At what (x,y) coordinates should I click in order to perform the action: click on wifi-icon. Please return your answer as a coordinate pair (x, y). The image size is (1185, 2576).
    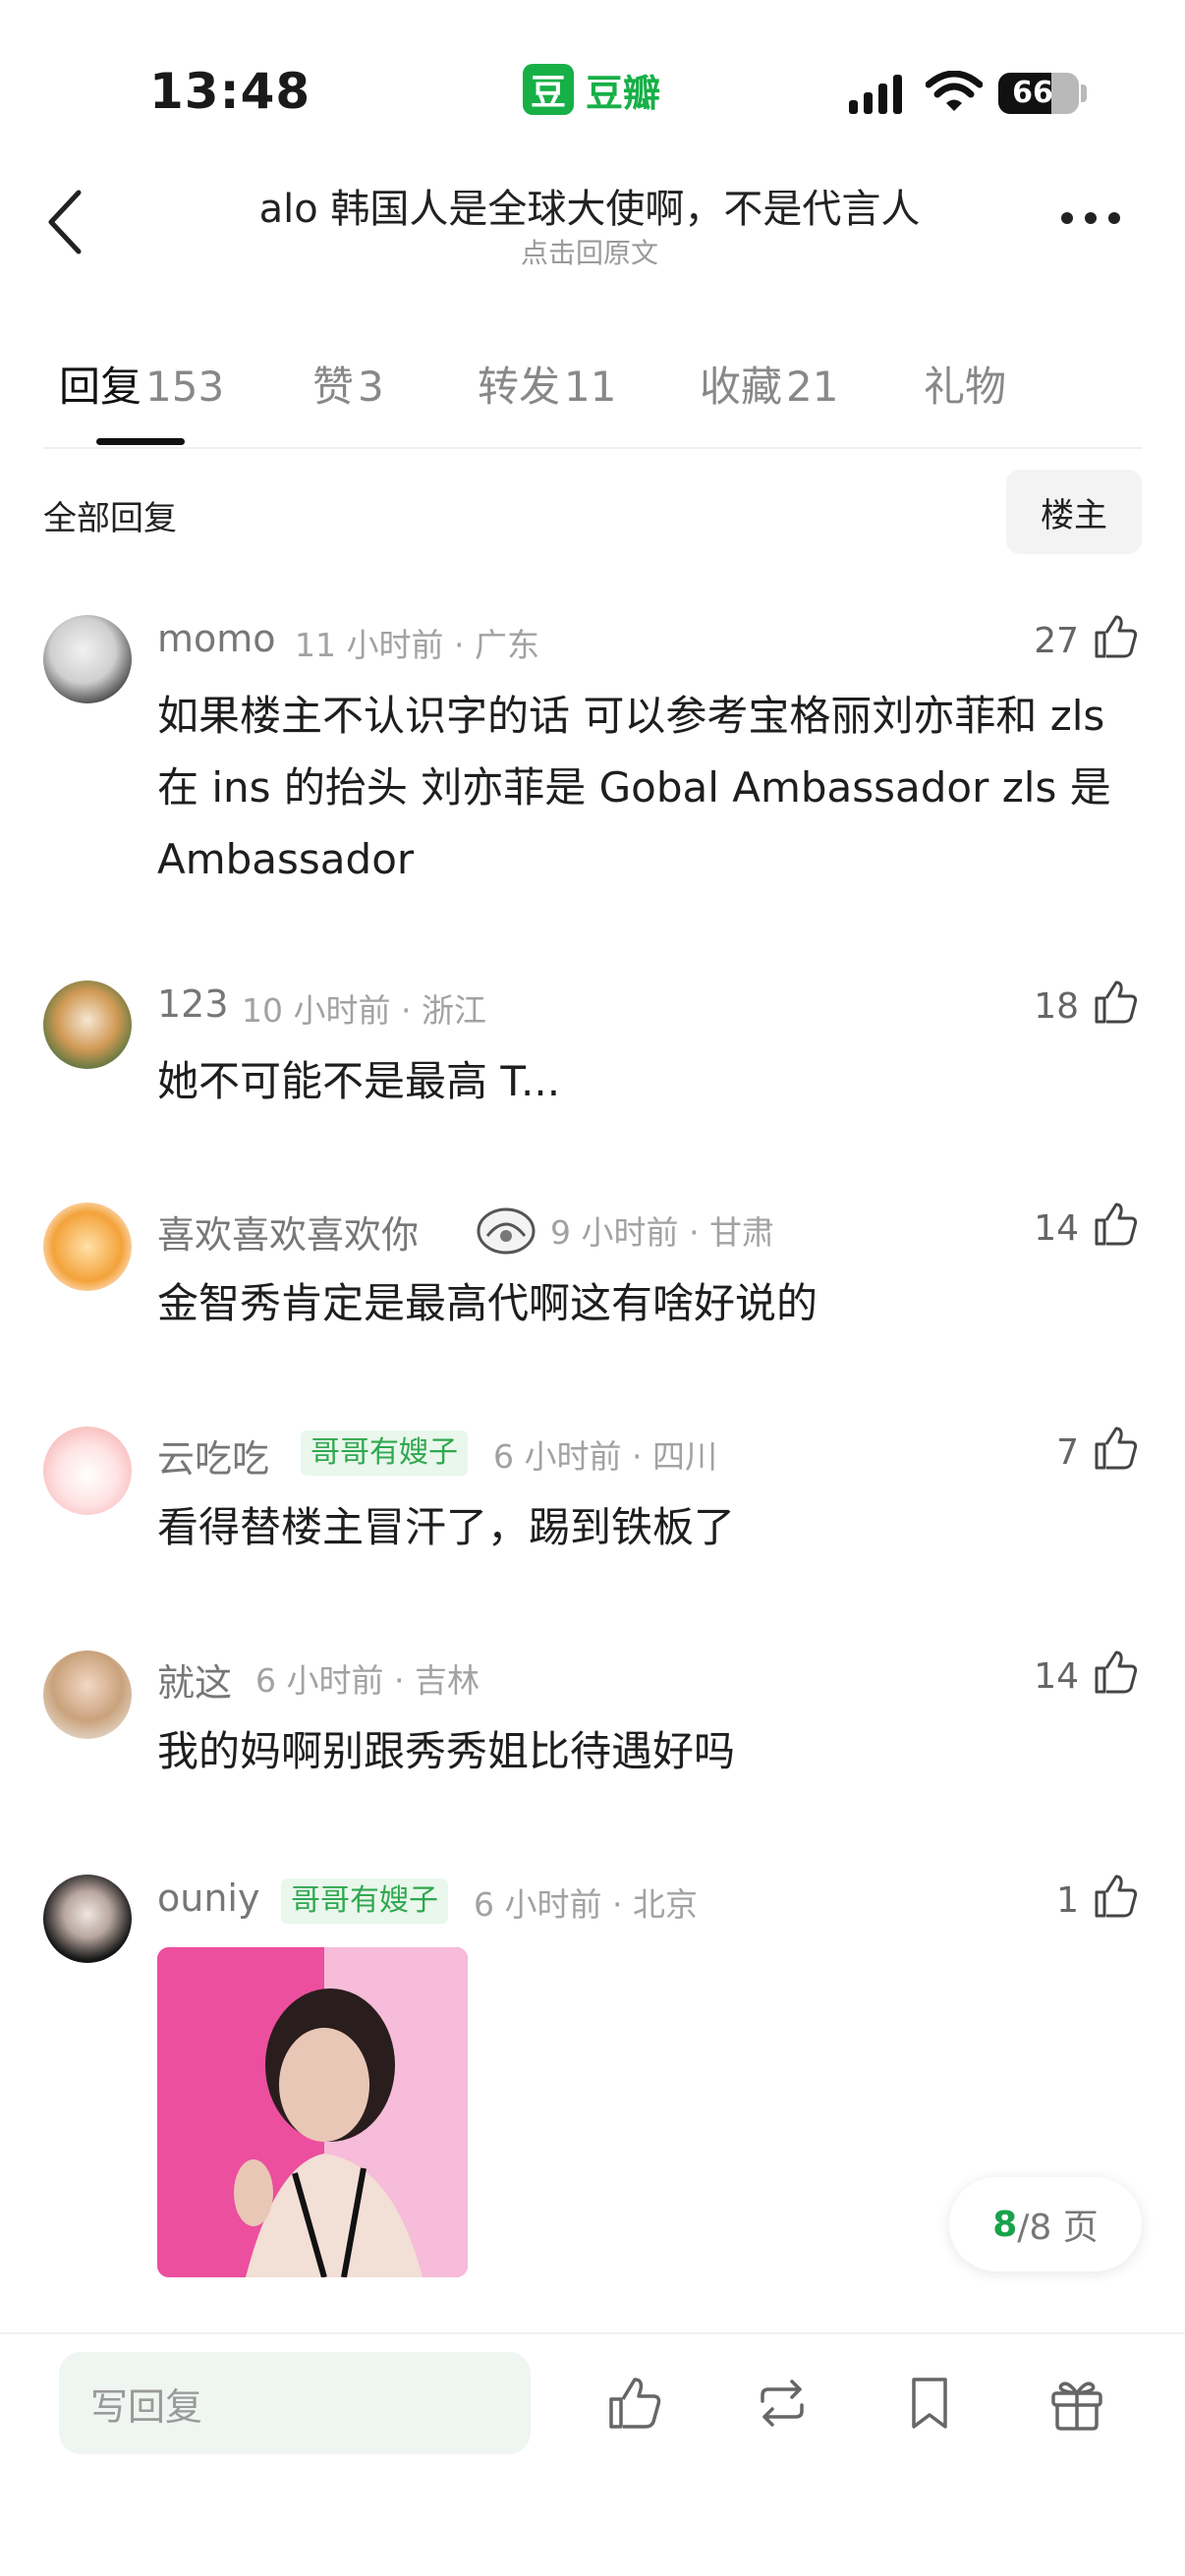
    Looking at the image, I should click on (955, 91).